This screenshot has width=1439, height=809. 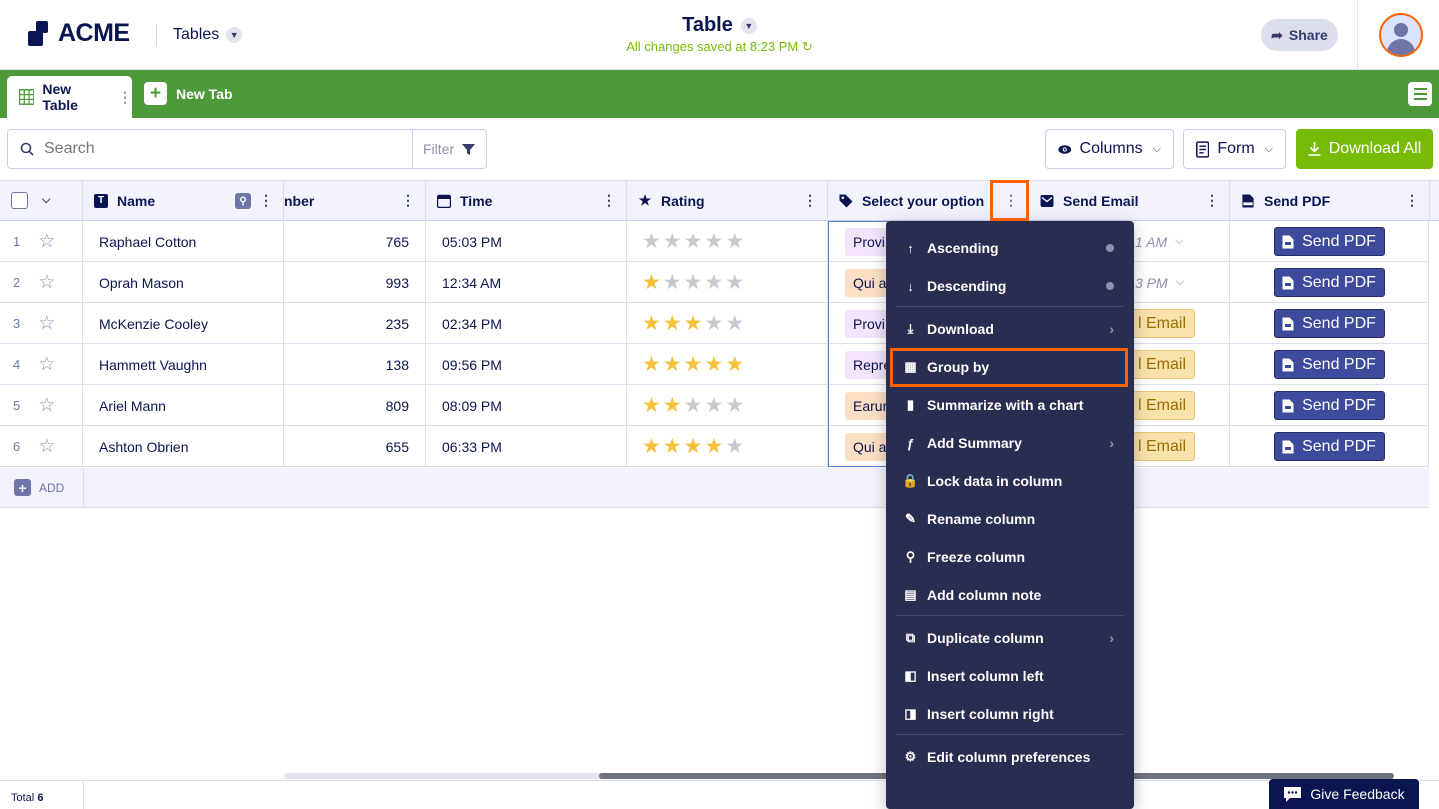 I want to click on menu-item-edit-column-preferences: ⚙ Edit column preferences, so click(x=1010, y=757).